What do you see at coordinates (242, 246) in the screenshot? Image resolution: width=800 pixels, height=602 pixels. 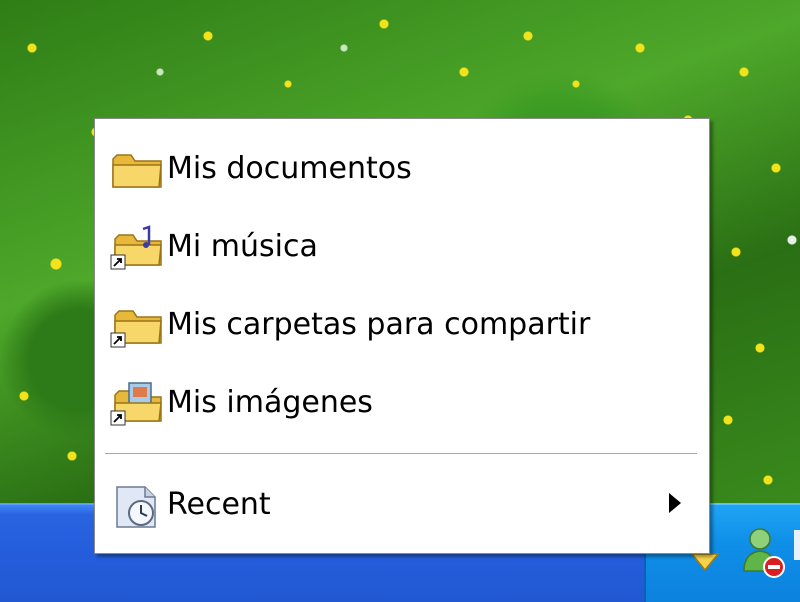 I see `menu-item-label: Mi música` at bounding box center [242, 246].